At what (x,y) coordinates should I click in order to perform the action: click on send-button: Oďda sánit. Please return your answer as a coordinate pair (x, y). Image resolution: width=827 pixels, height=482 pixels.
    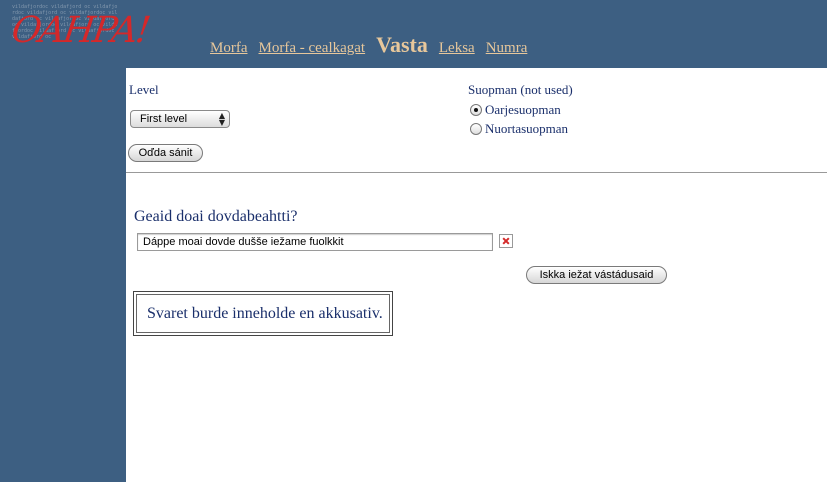
    Looking at the image, I should click on (165, 153).